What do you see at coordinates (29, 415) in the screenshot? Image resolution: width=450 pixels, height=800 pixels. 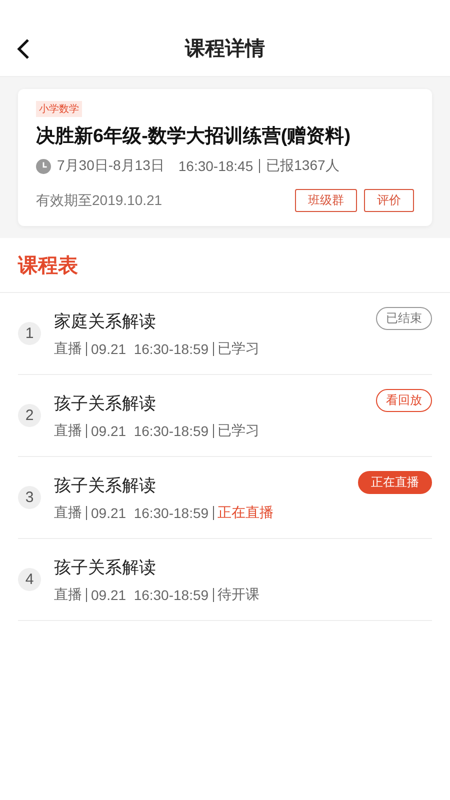 I see `lesson-number: 2` at bounding box center [29, 415].